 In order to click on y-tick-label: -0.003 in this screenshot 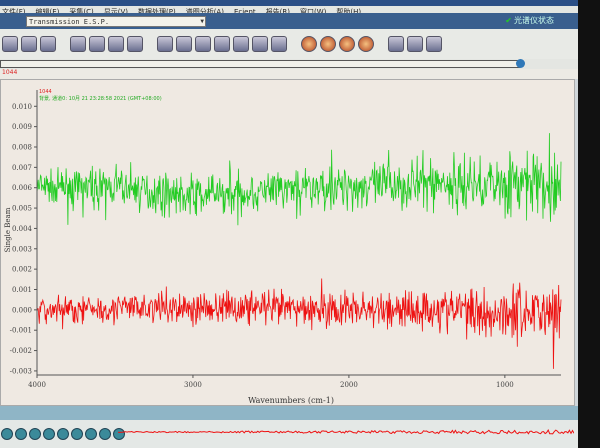, I will do `click(21, 371)`.